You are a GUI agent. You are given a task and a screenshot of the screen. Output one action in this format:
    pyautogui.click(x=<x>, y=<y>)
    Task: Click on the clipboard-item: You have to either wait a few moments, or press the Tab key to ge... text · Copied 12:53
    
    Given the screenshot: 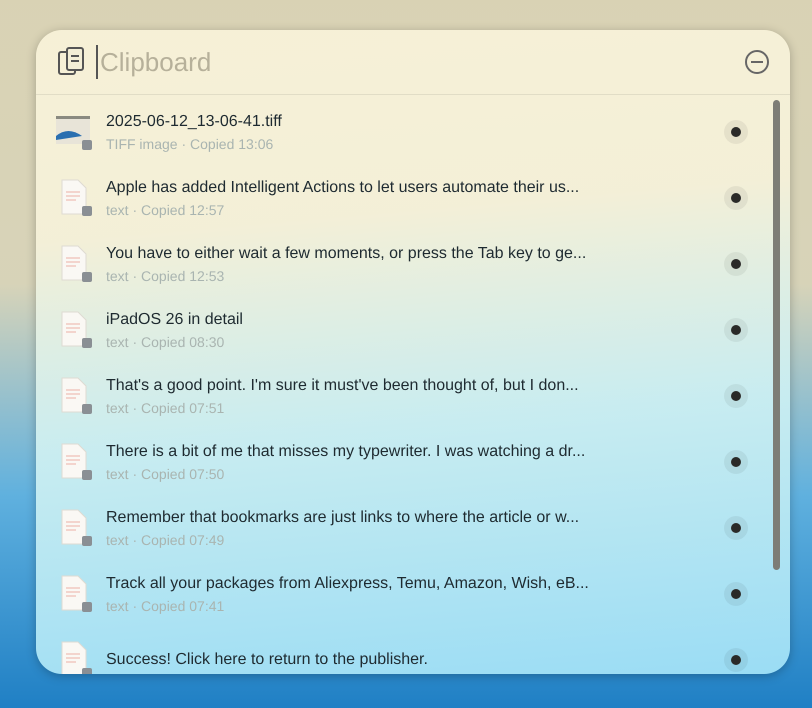 What is the action you would take?
    pyautogui.click(x=401, y=264)
    